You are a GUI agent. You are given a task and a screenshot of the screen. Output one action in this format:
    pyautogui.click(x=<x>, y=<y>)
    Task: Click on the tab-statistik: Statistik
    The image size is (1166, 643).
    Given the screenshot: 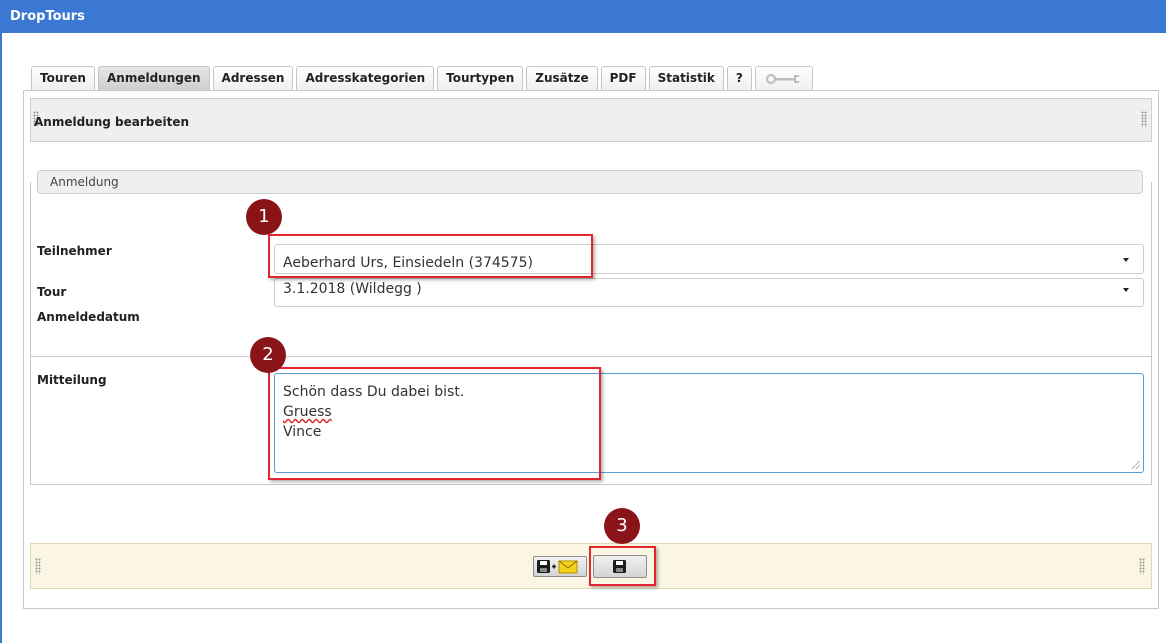 What is the action you would take?
    pyautogui.click(x=686, y=78)
    